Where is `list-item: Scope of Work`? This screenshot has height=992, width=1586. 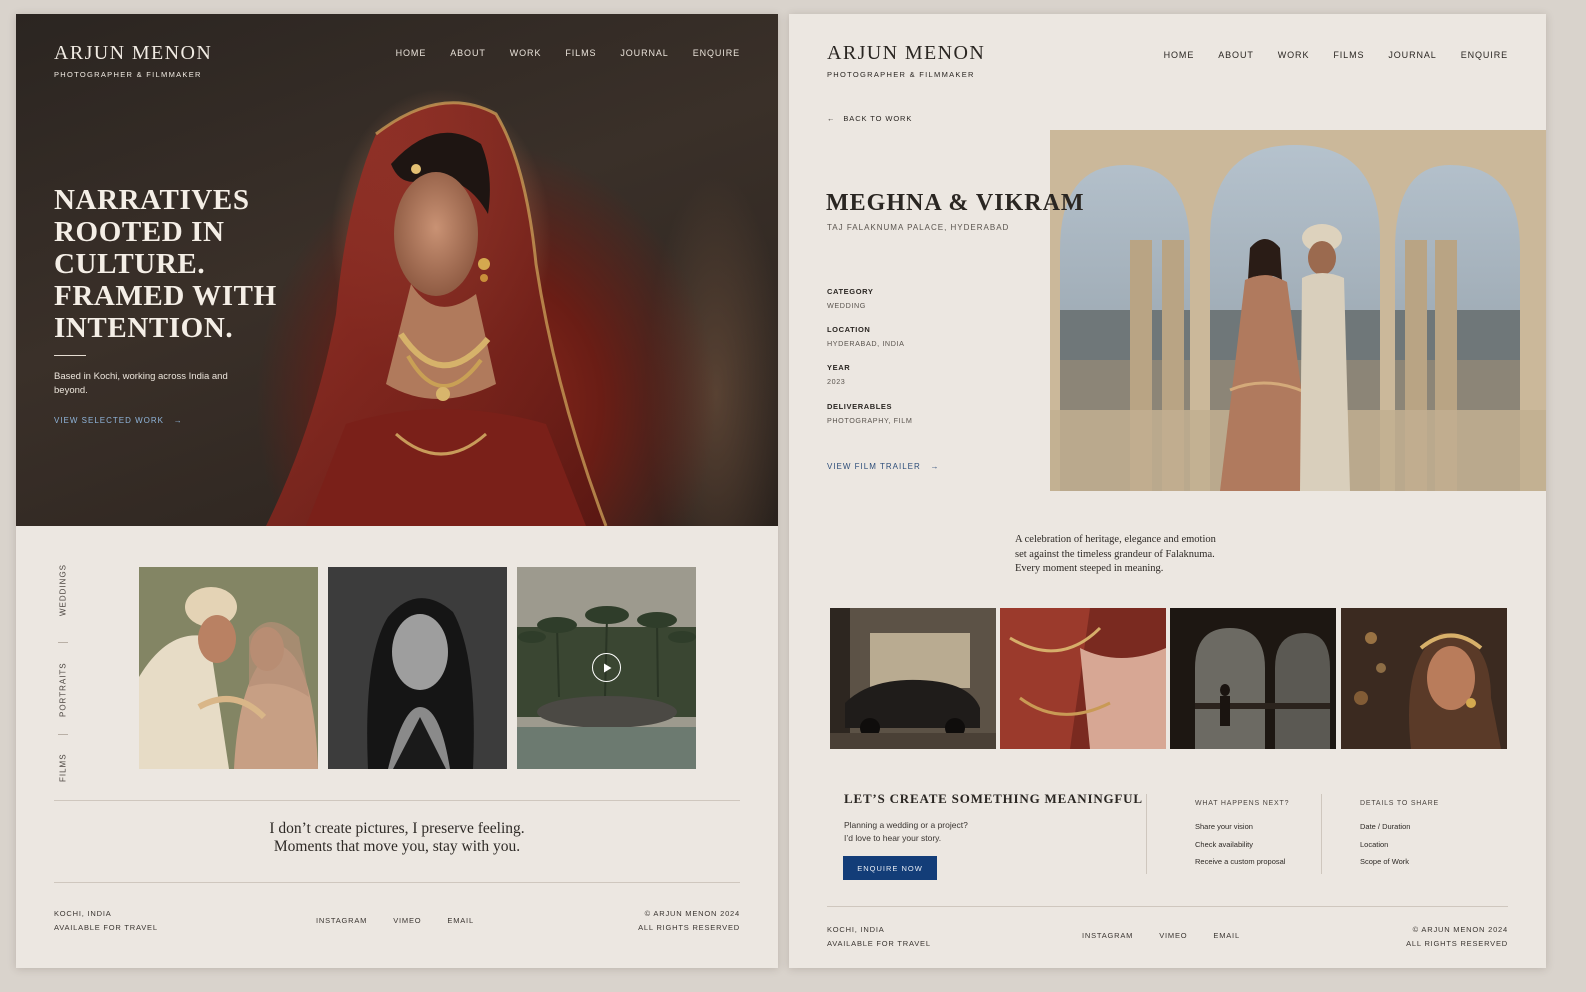 list-item: Scope of Work is located at coordinates (1385, 861).